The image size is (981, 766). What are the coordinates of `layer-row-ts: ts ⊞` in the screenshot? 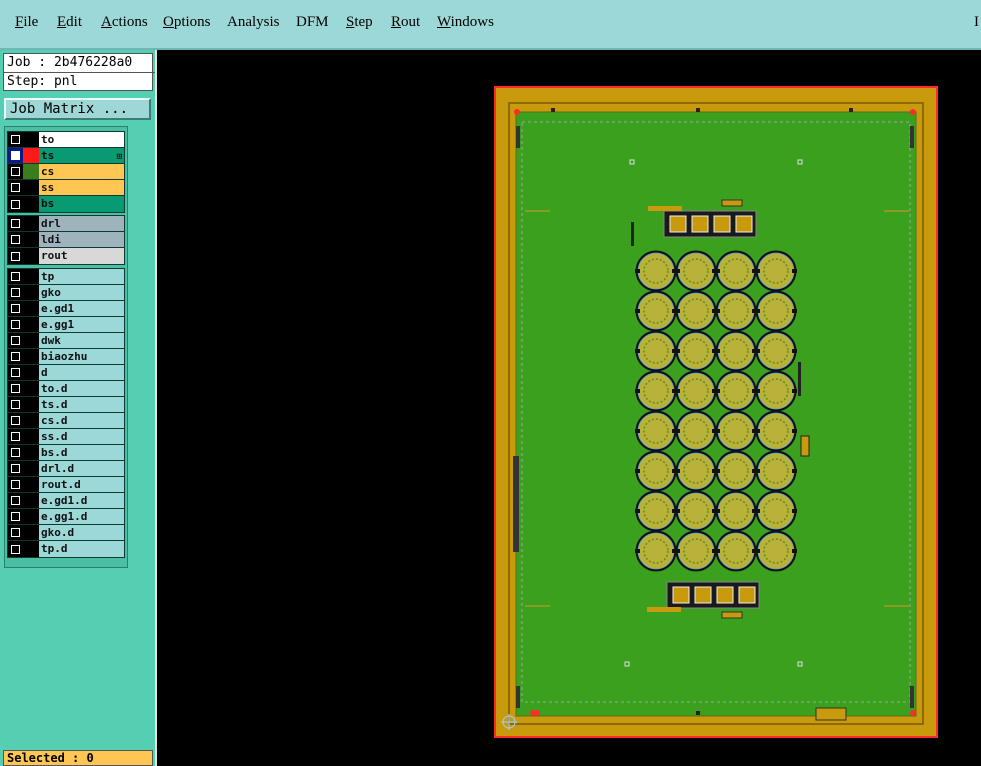 It's located at (66, 156).